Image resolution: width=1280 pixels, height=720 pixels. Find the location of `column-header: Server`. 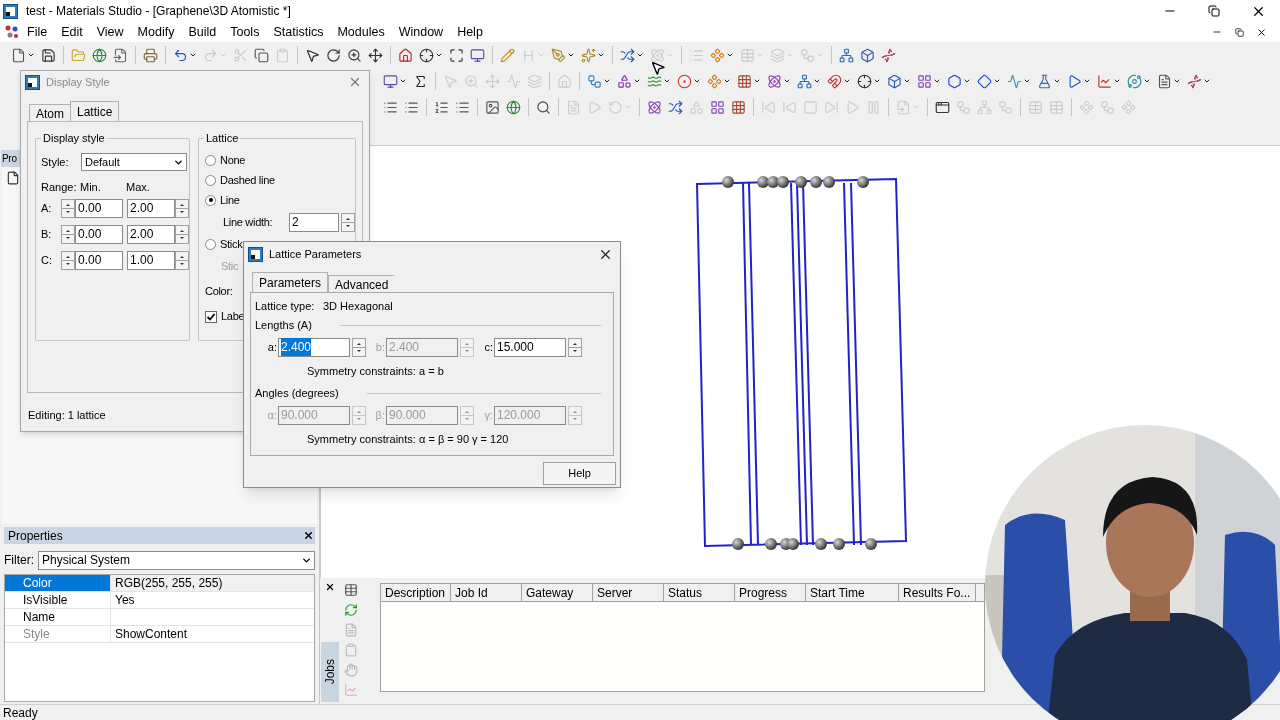

column-header: Server is located at coordinates (628, 592).